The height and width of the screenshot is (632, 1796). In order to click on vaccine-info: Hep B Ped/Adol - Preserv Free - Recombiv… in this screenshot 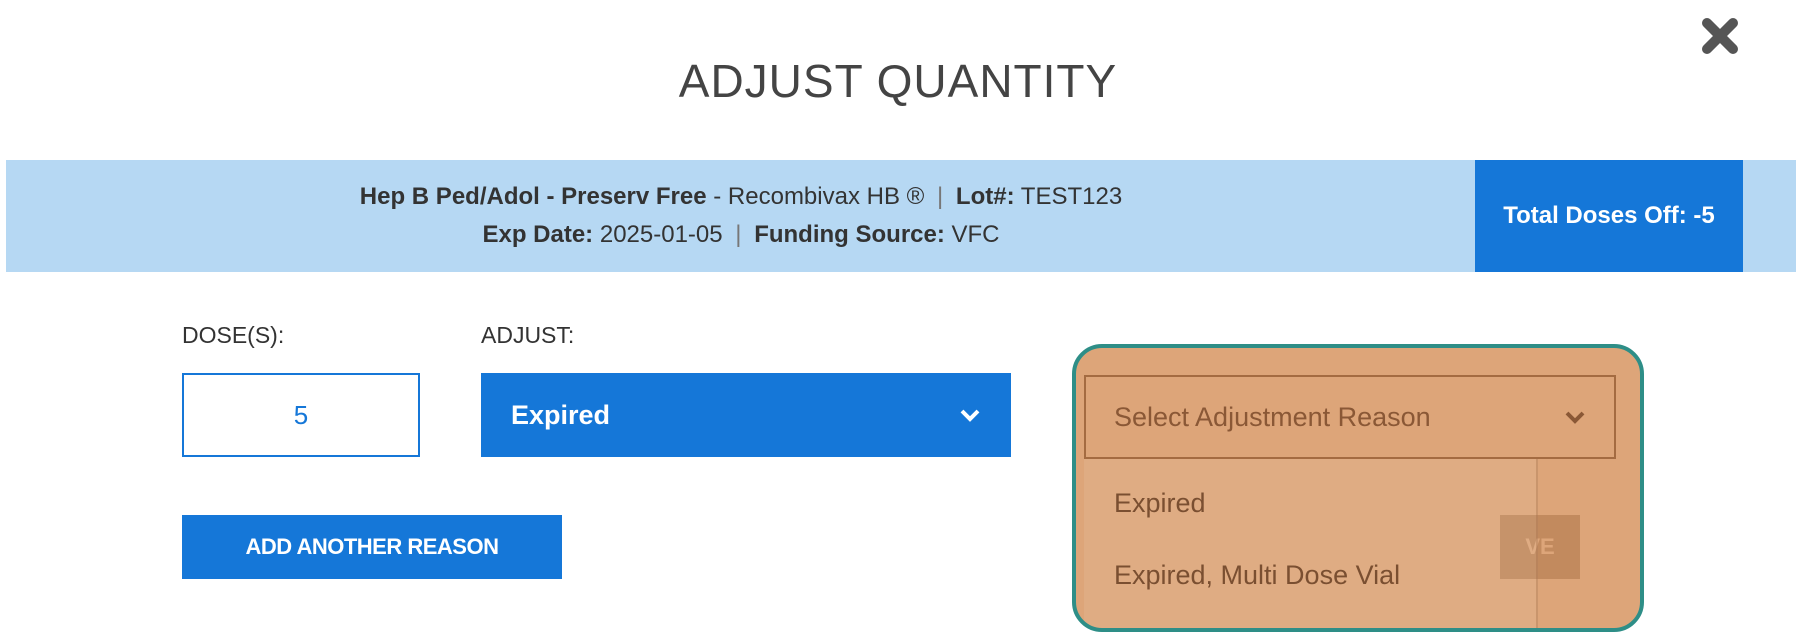, I will do `click(741, 216)`.